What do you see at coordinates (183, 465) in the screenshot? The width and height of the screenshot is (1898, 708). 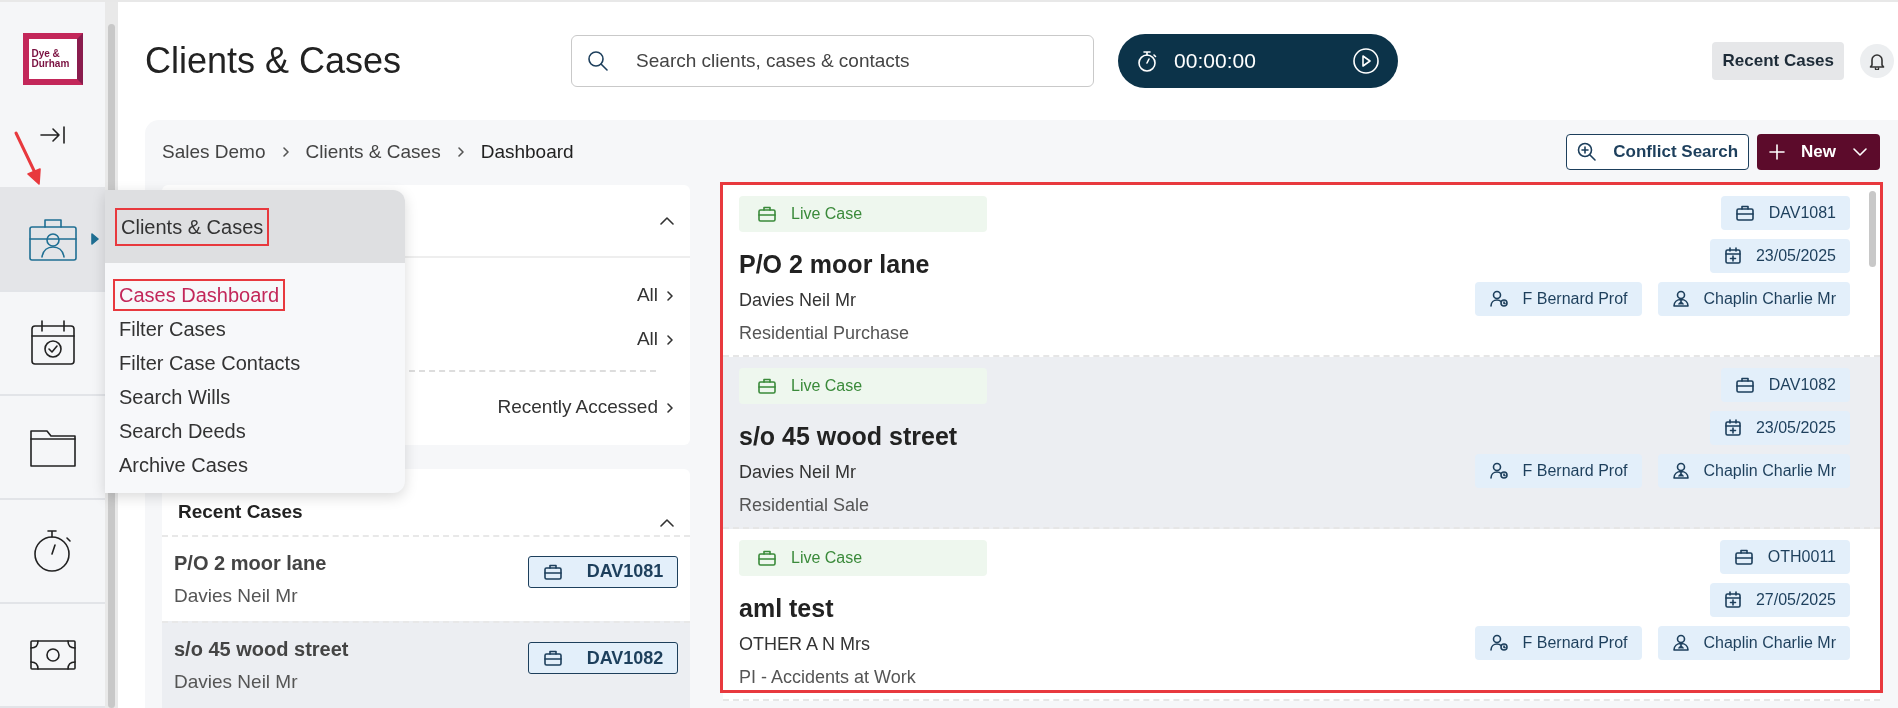 I see `menu-item: Archive Cases` at bounding box center [183, 465].